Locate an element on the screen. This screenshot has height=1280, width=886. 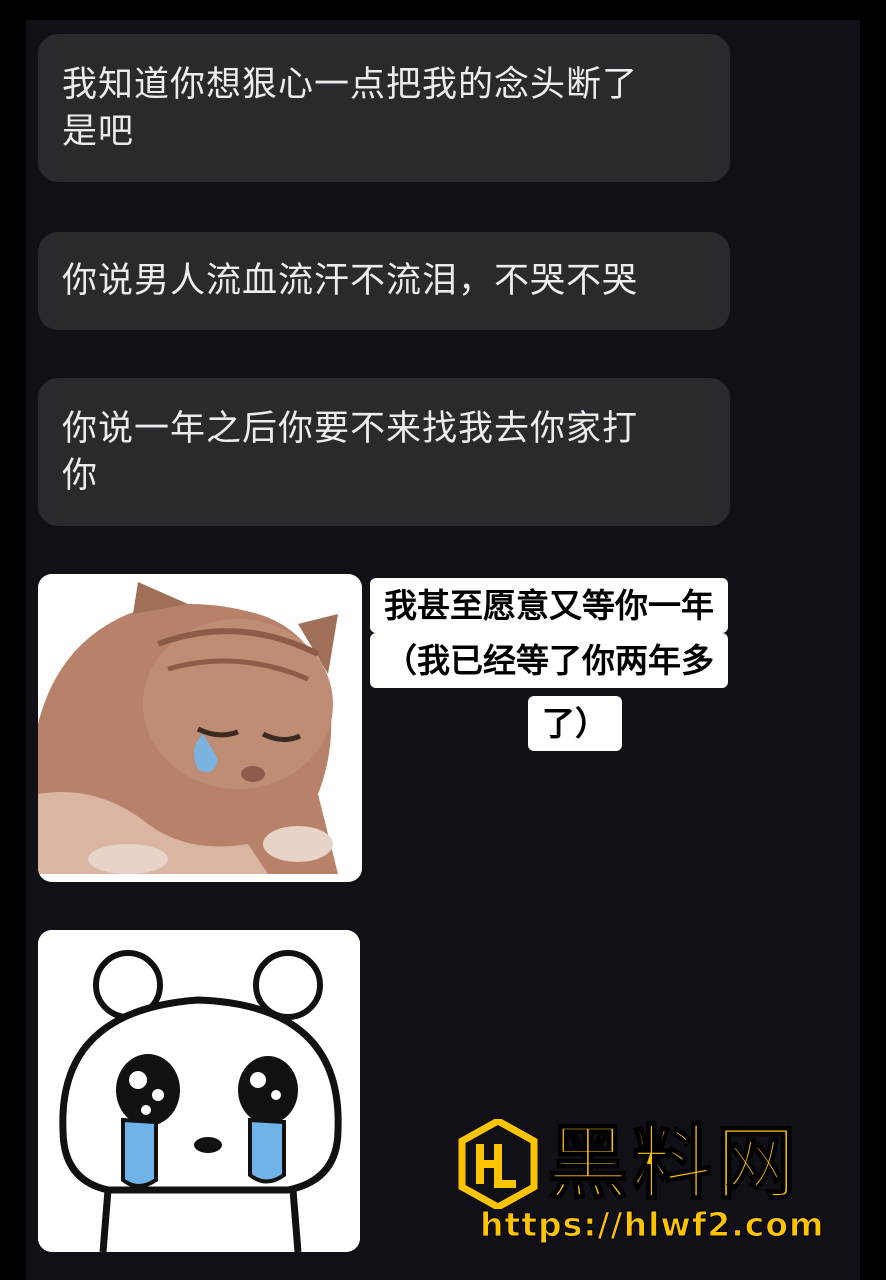
caption-line: 了） is located at coordinates (575, 723).